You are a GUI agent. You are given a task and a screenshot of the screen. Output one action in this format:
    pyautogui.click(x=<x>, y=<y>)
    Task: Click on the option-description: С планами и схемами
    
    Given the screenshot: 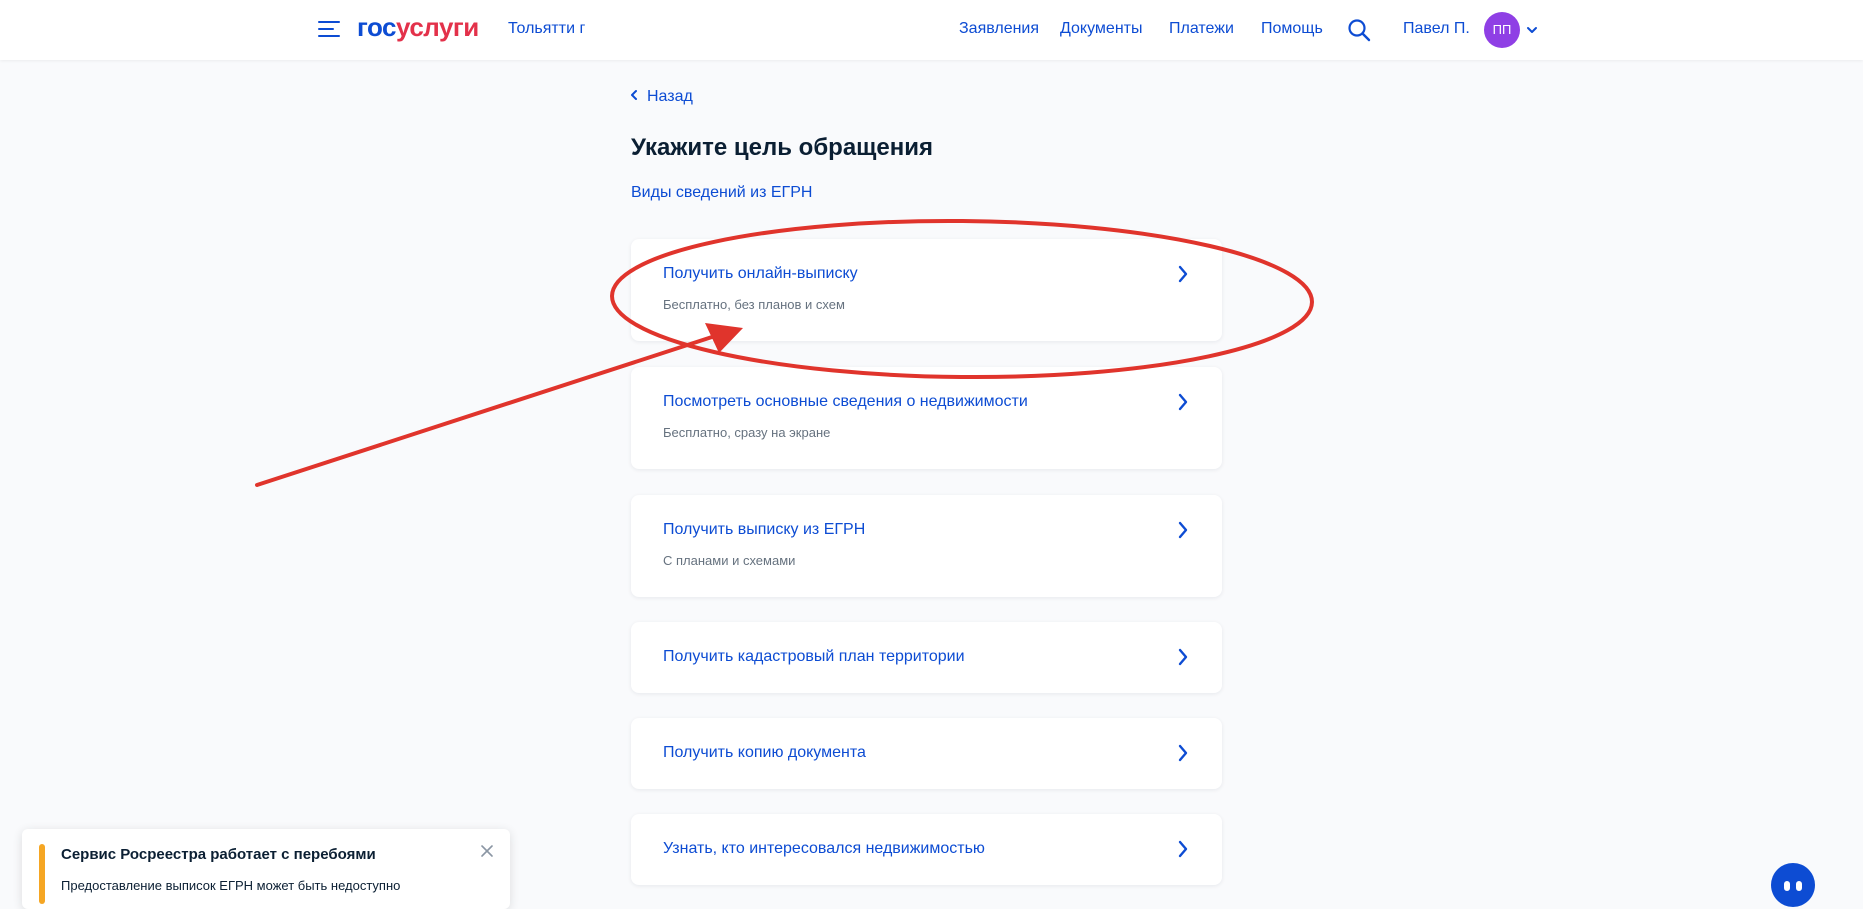 What is the action you would take?
    pyautogui.click(x=729, y=560)
    